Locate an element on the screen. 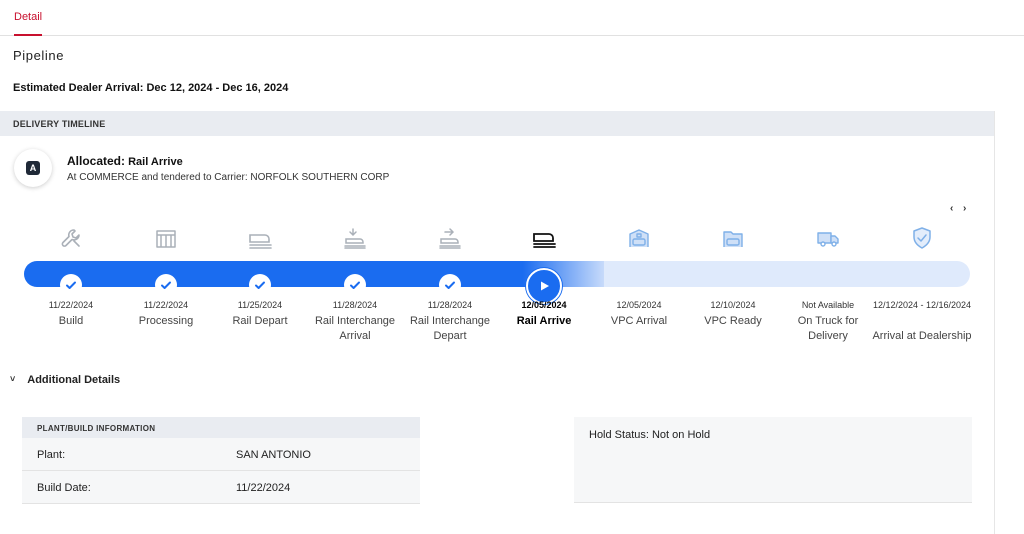  step-label: Processing is located at coordinates (166, 321).